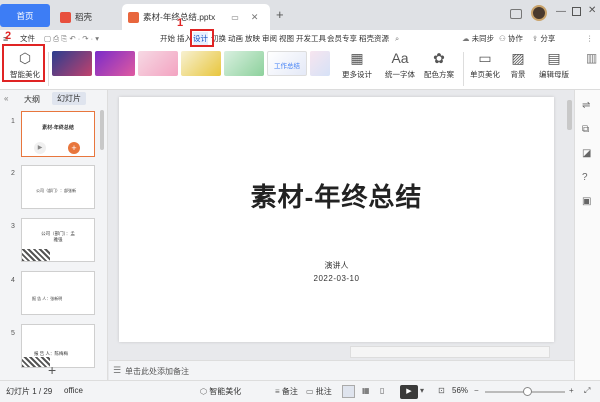 The image size is (600, 402). I want to click on comments-toggle: ▭ 批注, so click(319, 391).